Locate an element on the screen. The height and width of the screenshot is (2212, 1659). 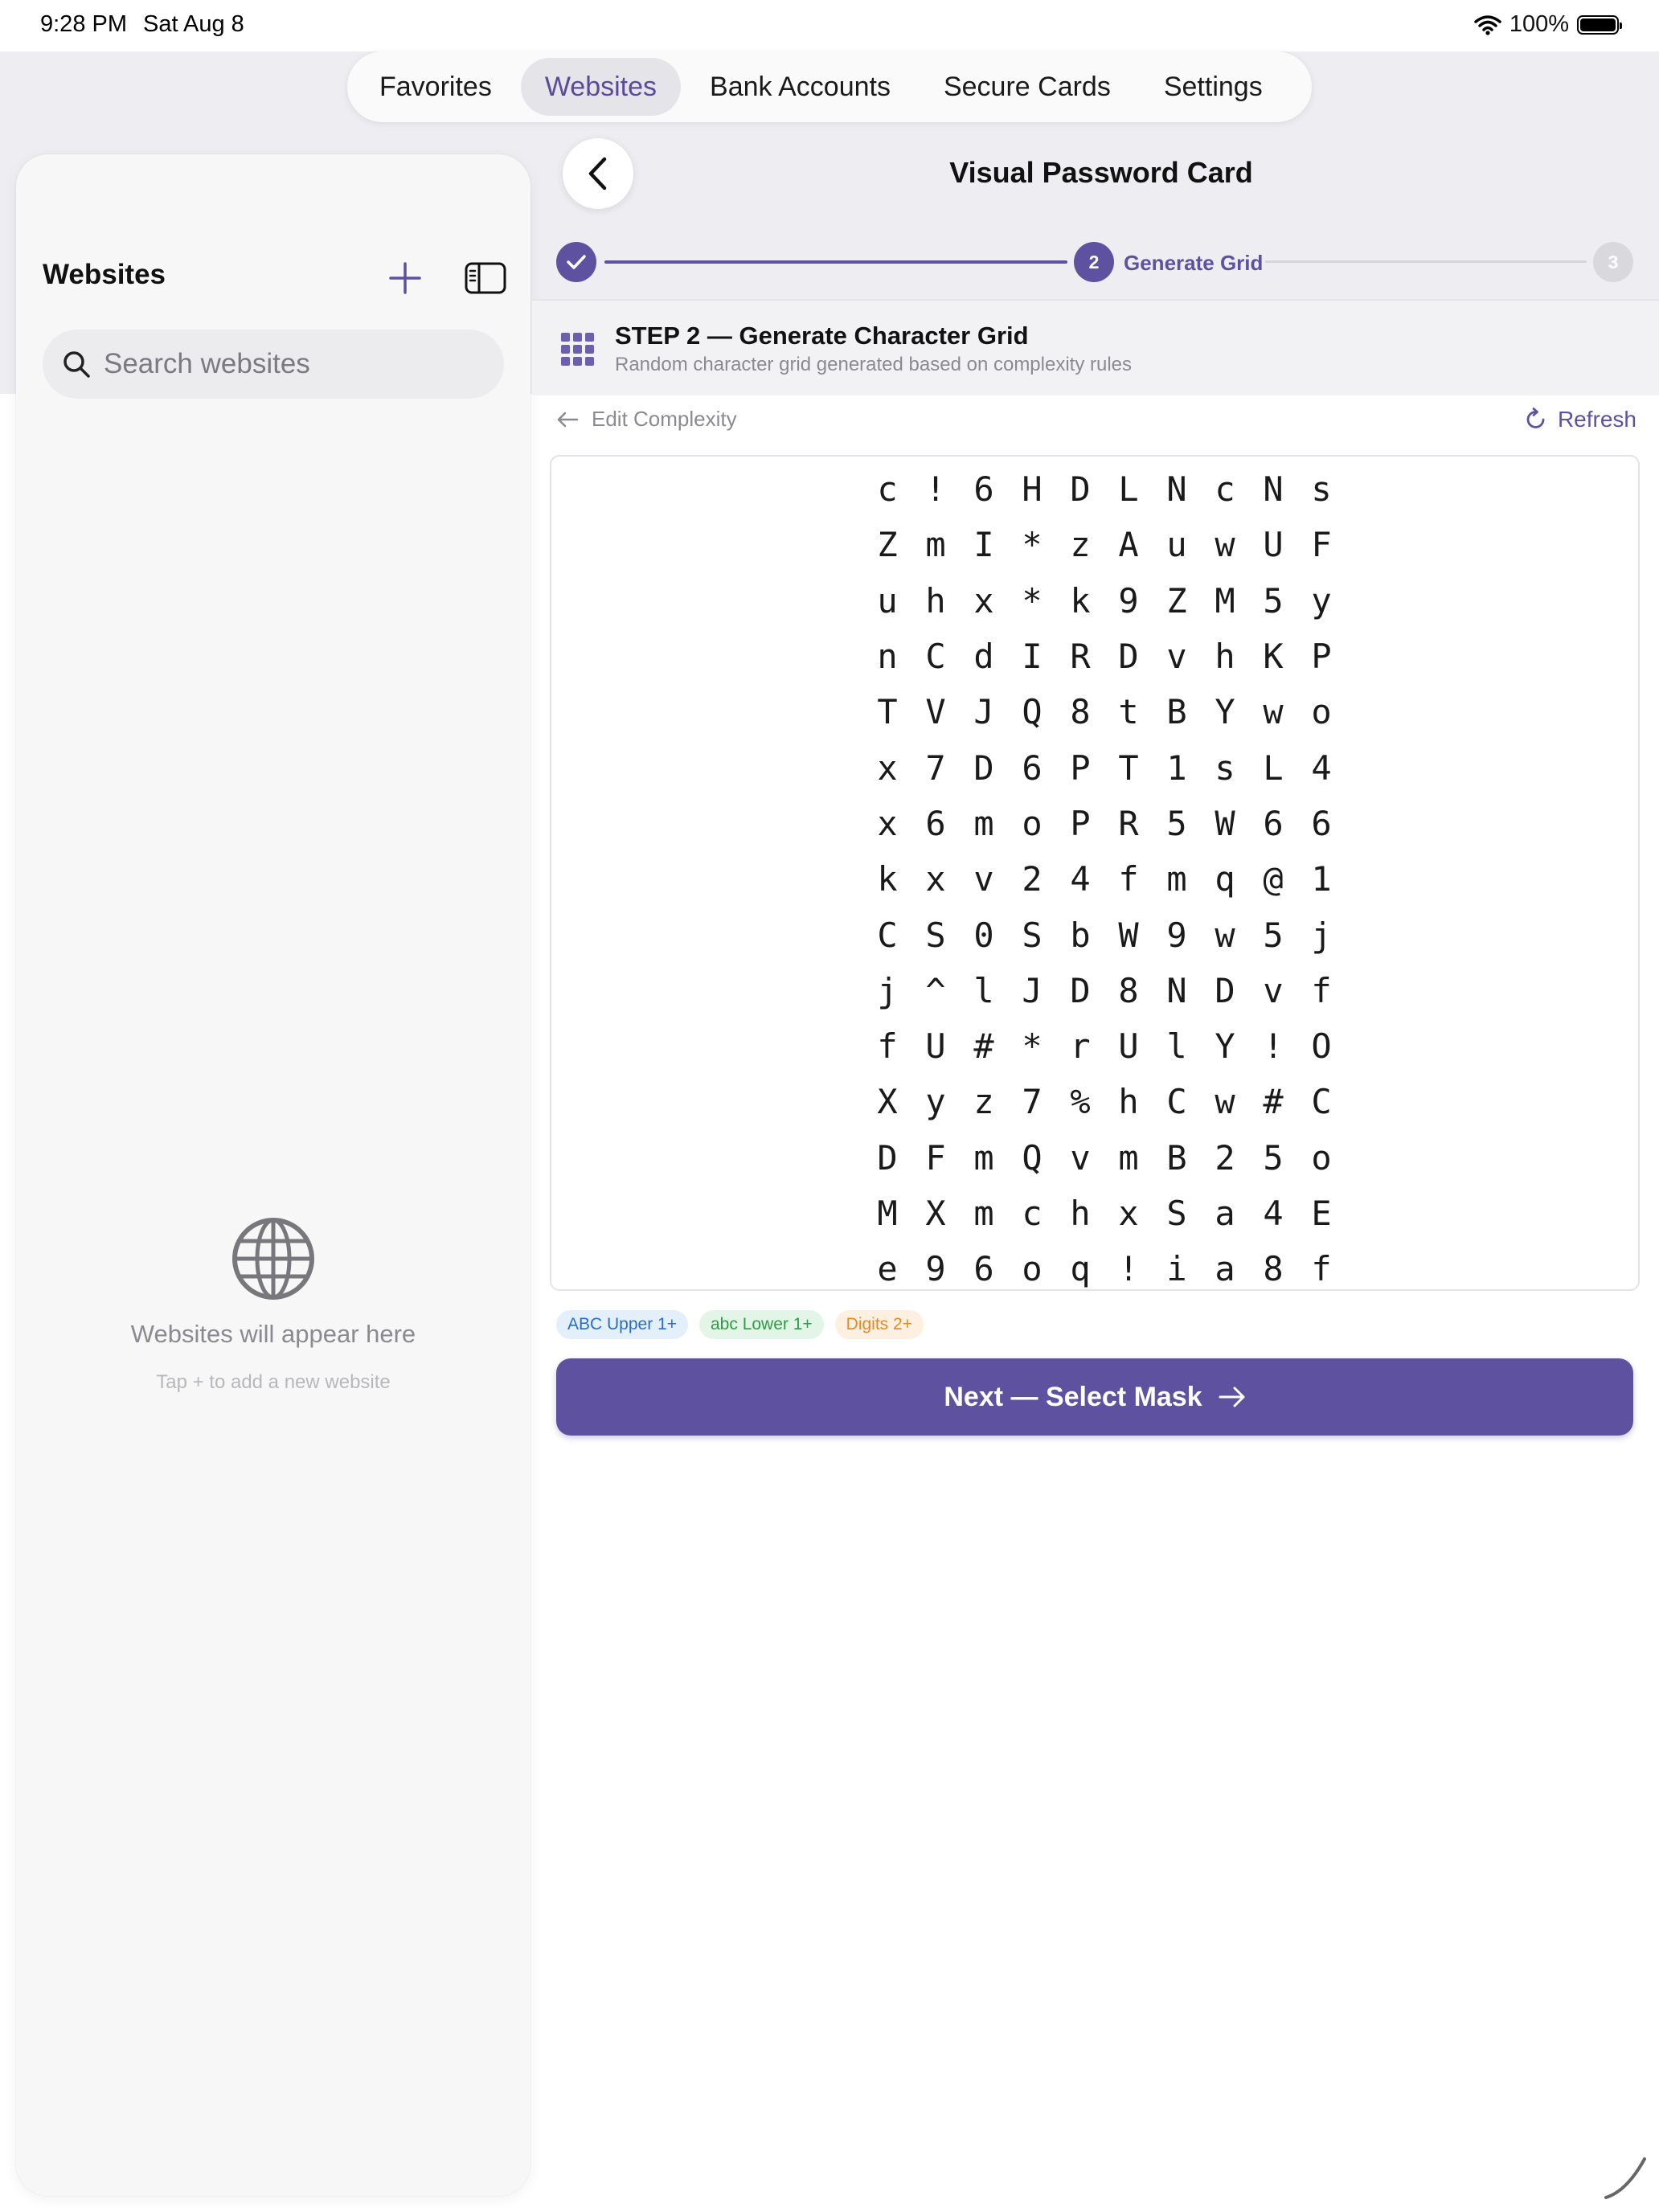
grid-cell: x is located at coordinates (887, 823).